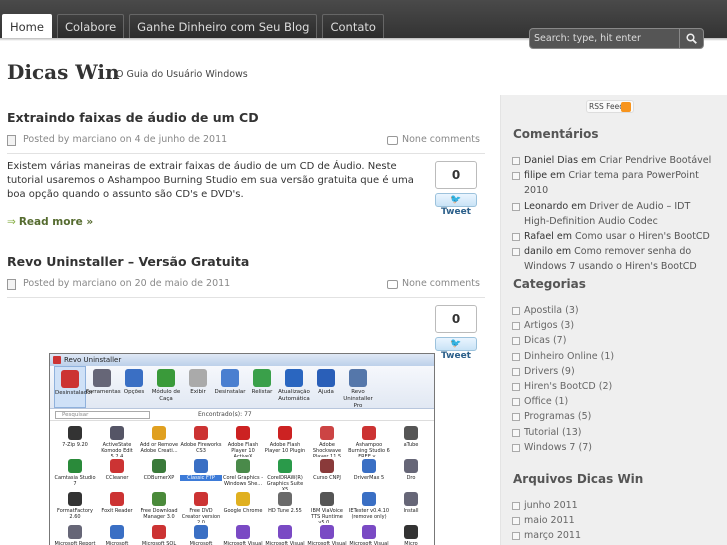  What do you see at coordinates (456, 200) in the screenshot?
I see `twitter-bird-icon: 🐦` at bounding box center [456, 200].